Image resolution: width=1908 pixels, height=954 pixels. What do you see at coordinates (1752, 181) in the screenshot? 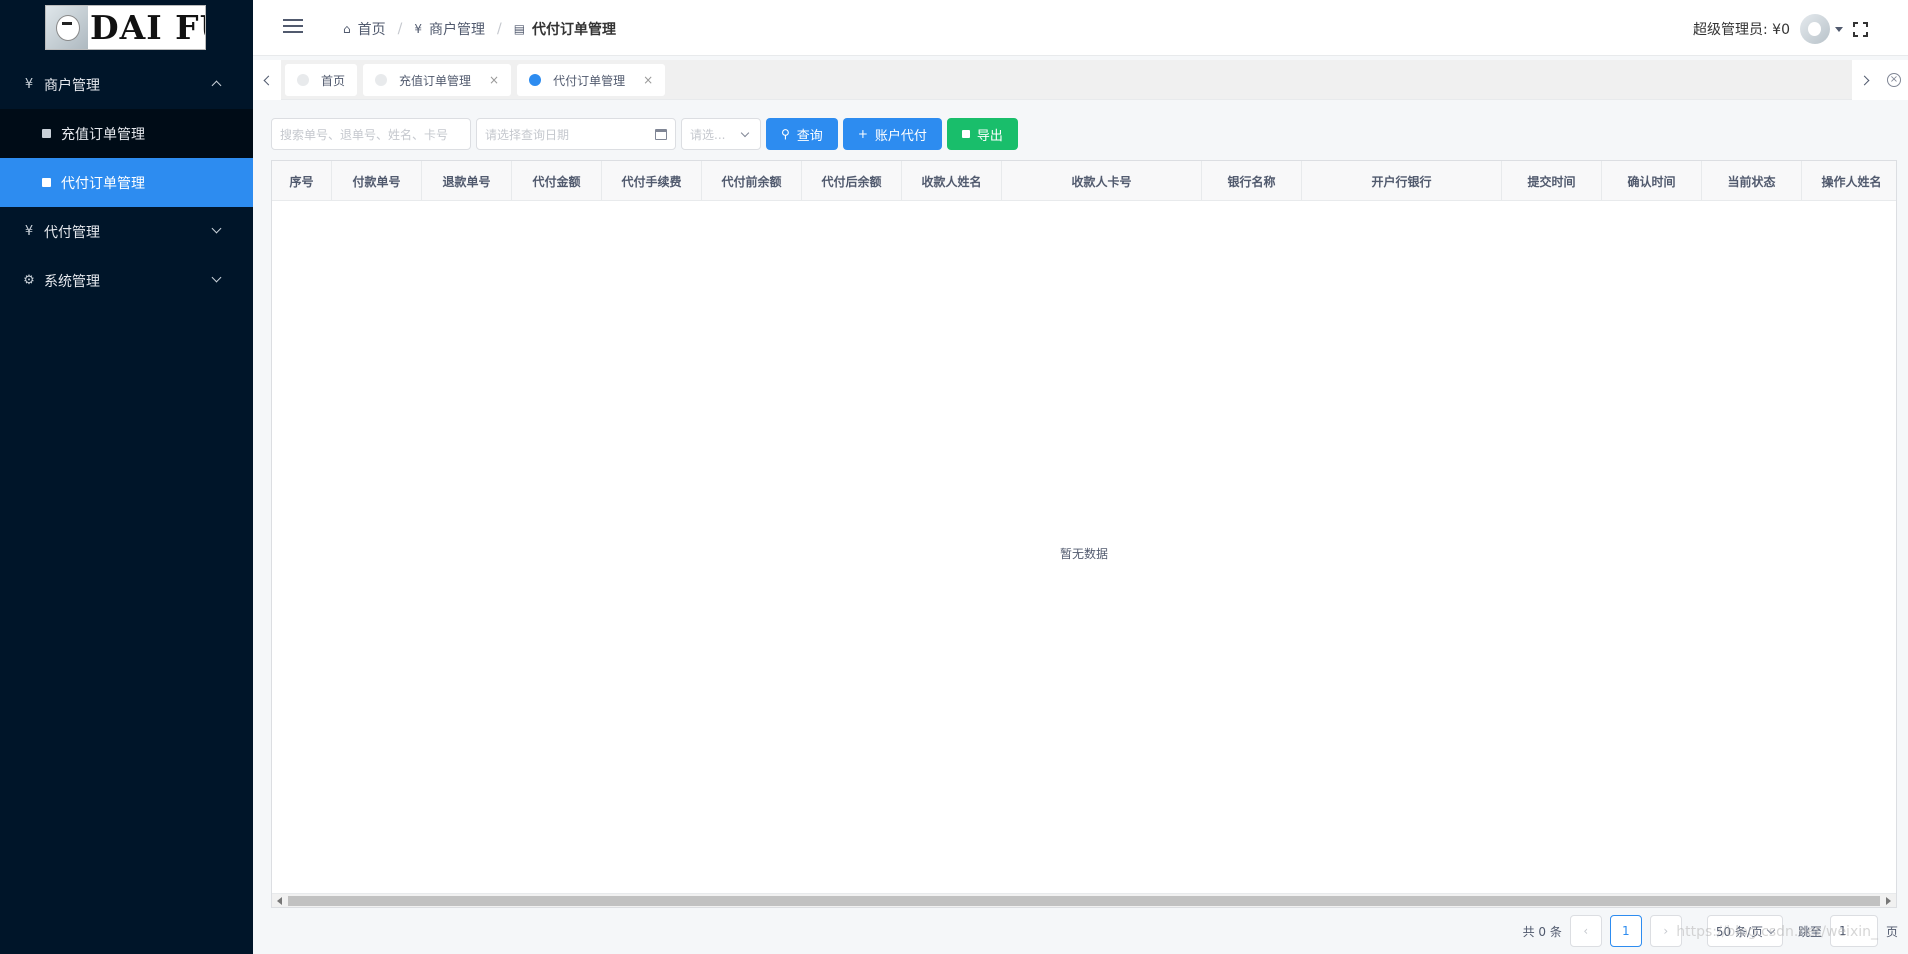
I see `column-header: 当前状态` at bounding box center [1752, 181].